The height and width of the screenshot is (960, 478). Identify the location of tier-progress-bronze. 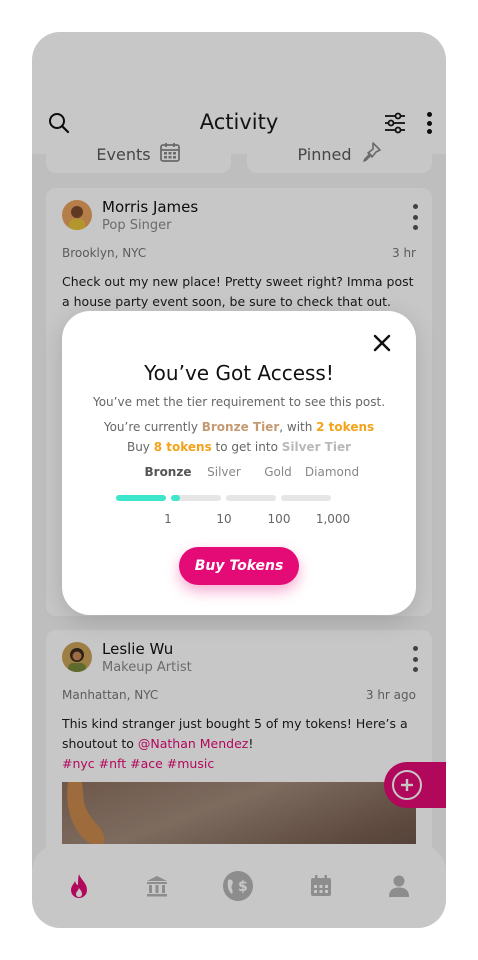
(141, 498).